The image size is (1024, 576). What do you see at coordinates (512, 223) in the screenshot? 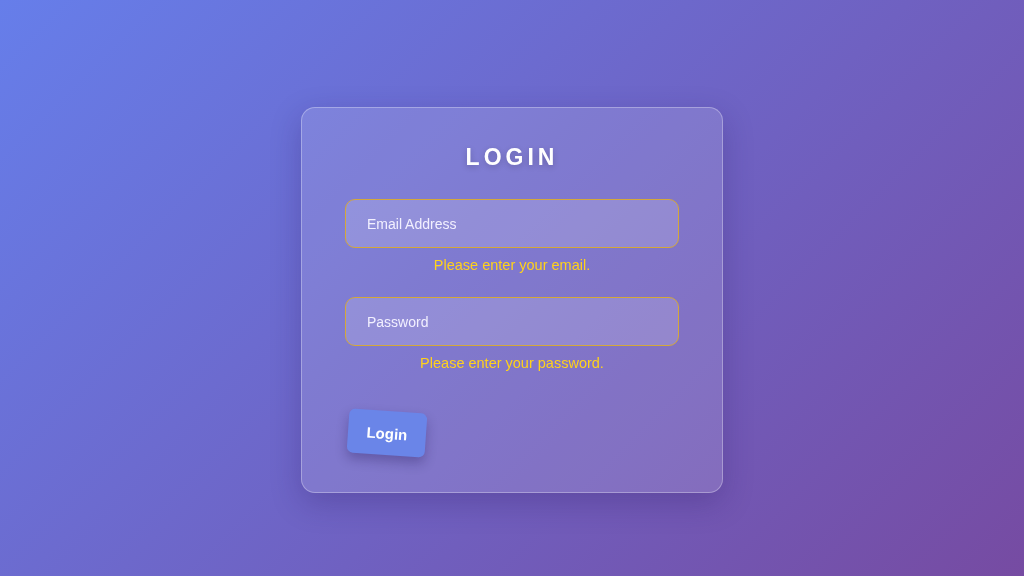
I see `input-field: Email Address` at bounding box center [512, 223].